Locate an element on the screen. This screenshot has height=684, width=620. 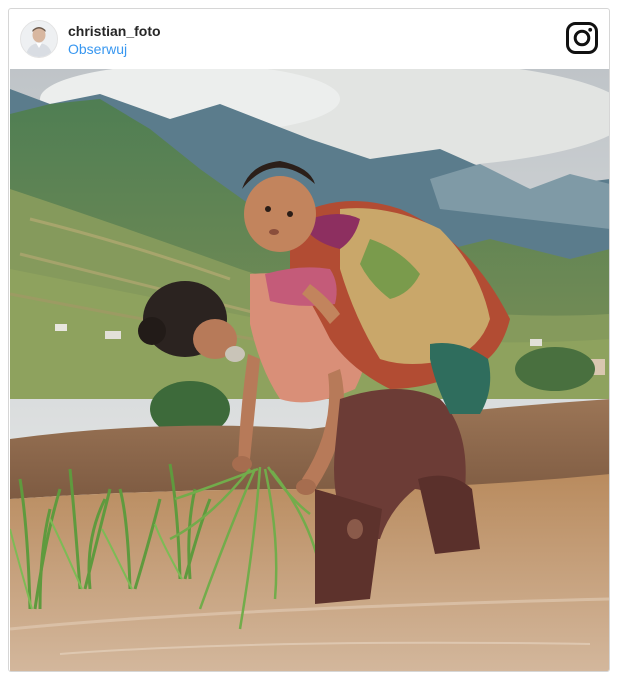
instagram-icon is located at coordinates (582, 38).